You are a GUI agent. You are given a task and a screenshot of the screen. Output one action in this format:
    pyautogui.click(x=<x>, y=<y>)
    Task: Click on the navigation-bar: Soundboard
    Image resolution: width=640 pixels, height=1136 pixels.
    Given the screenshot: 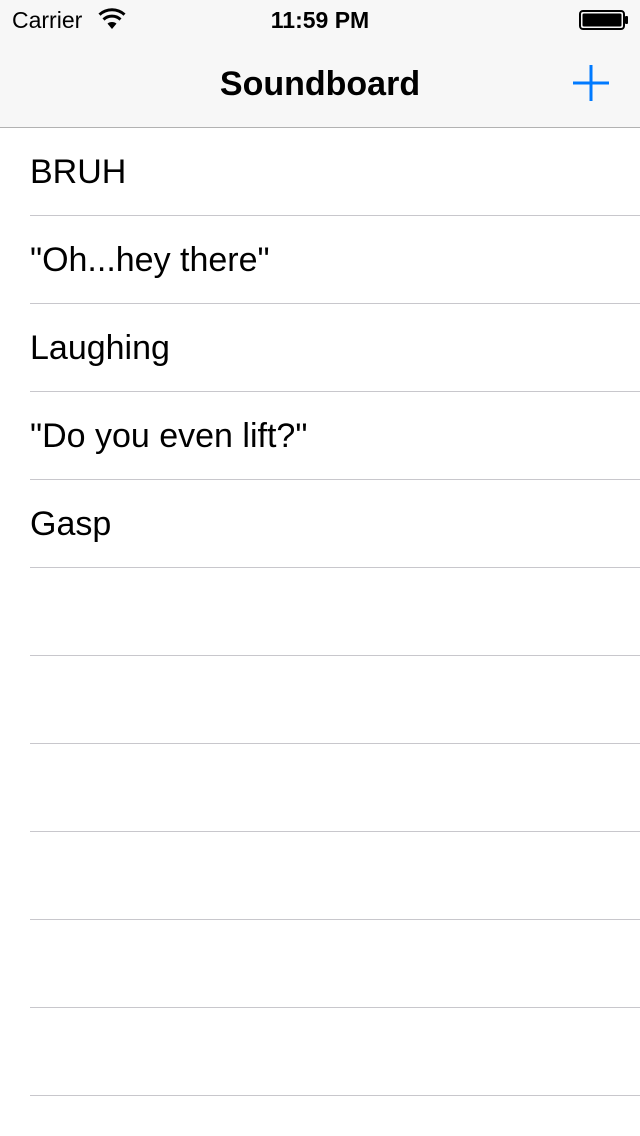 What is the action you would take?
    pyautogui.click(x=320, y=84)
    